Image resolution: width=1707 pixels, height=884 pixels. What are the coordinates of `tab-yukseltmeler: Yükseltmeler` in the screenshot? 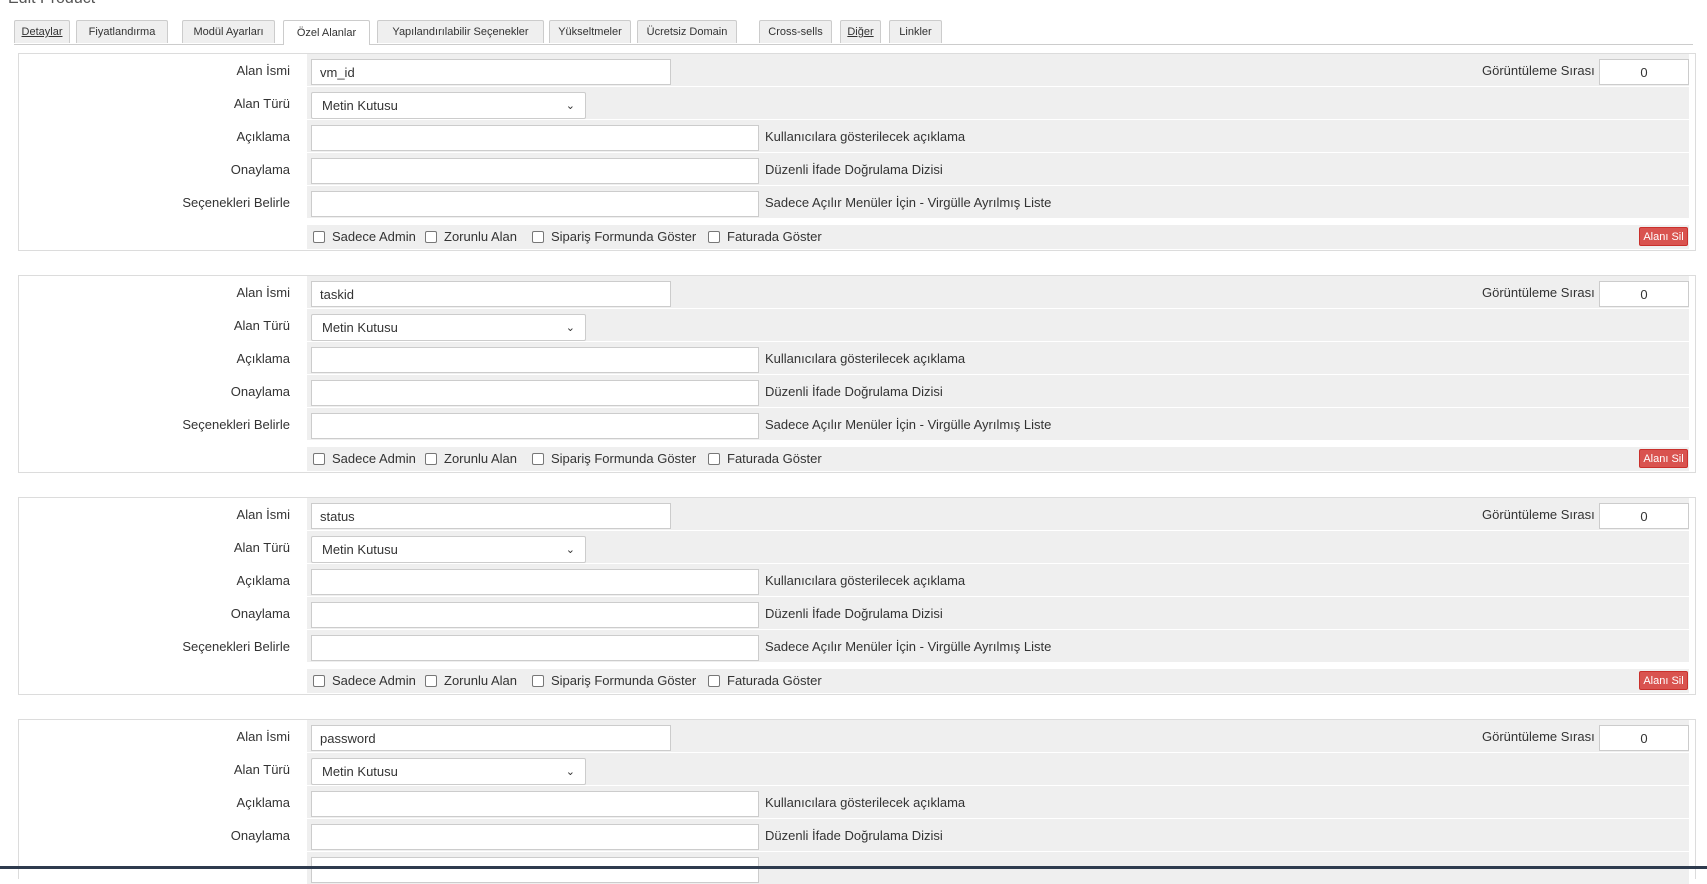 It's located at (590, 31).